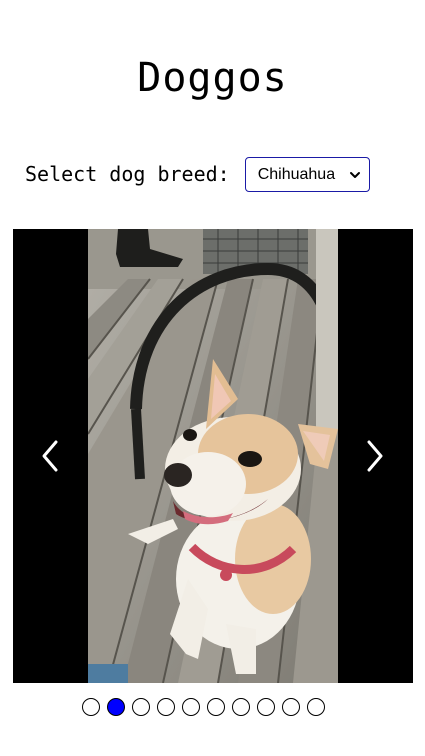 Image resolution: width=425 pixels, height=756 pixels. I want to click on breed-selector-row: Select dog breed: Chihuahua, so click(197, 174).